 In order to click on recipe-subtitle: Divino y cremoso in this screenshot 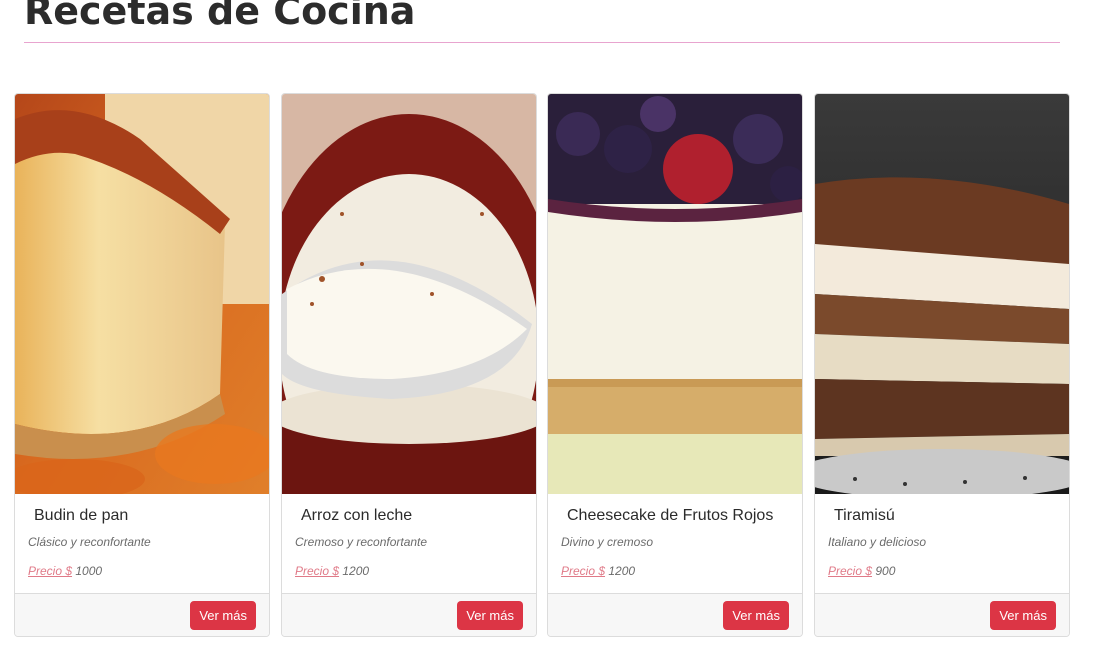, I will do `click(607, 542)`.